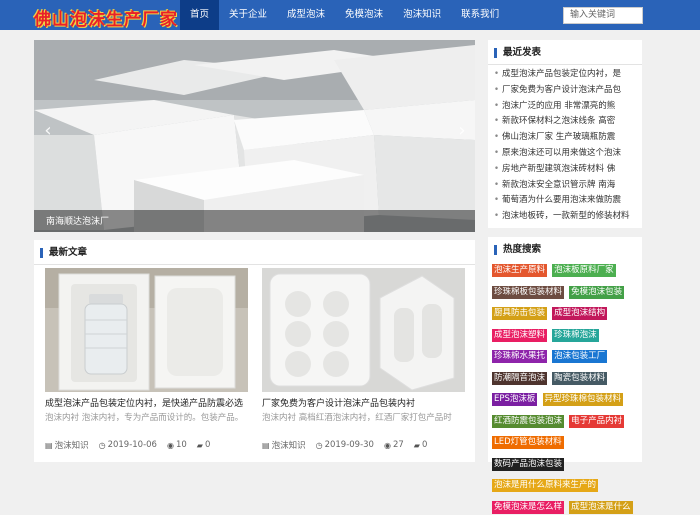 The height and width of the screenshot is (515, 700). What do you see at coordinates (132, 445) in the screenshot?
I see `article-date: 2019-10-06` at bounding box center [132, 445].